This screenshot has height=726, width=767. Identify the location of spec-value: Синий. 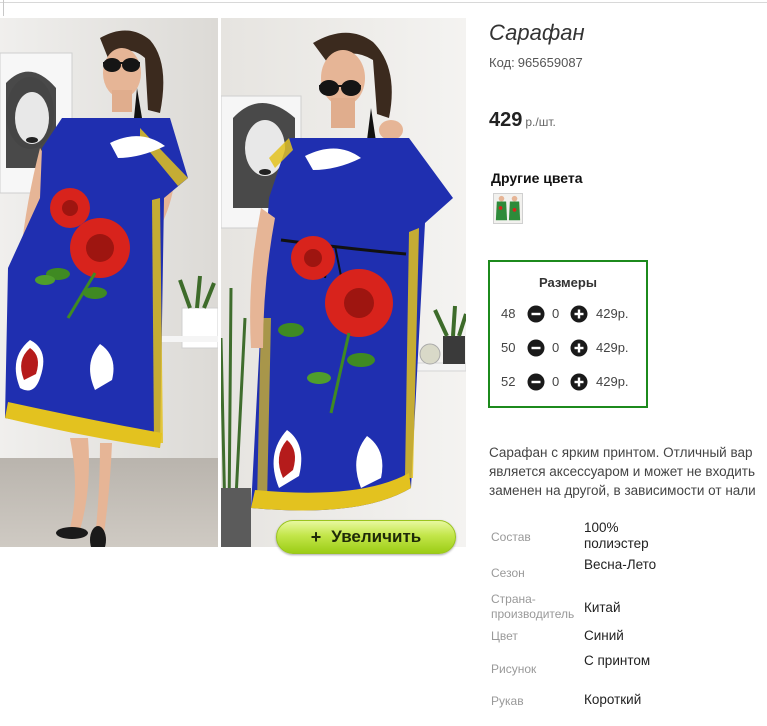
(604, 635).